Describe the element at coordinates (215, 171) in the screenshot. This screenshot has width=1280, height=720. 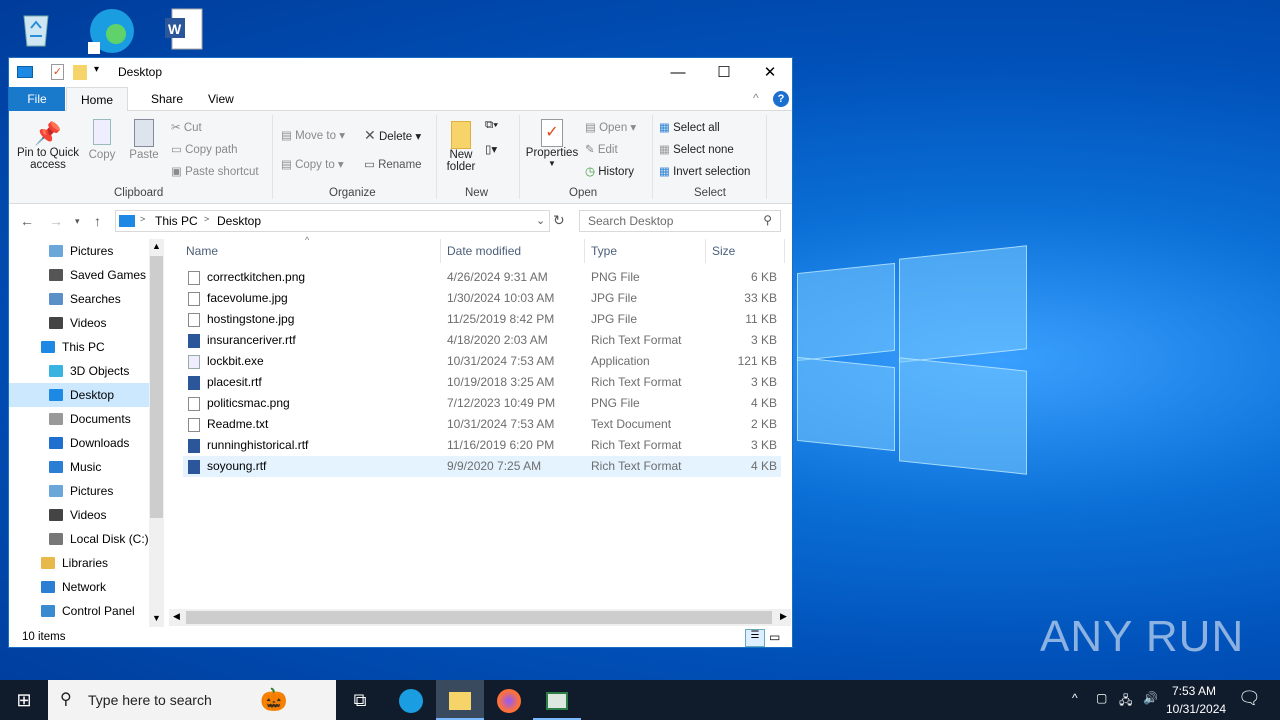
I see `paste-shortcut-button: ▣ Paste shortcut` at that location.